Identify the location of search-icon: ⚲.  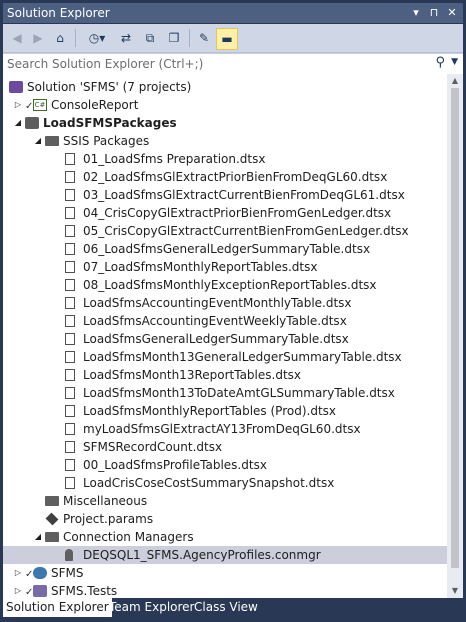
(440, 62).